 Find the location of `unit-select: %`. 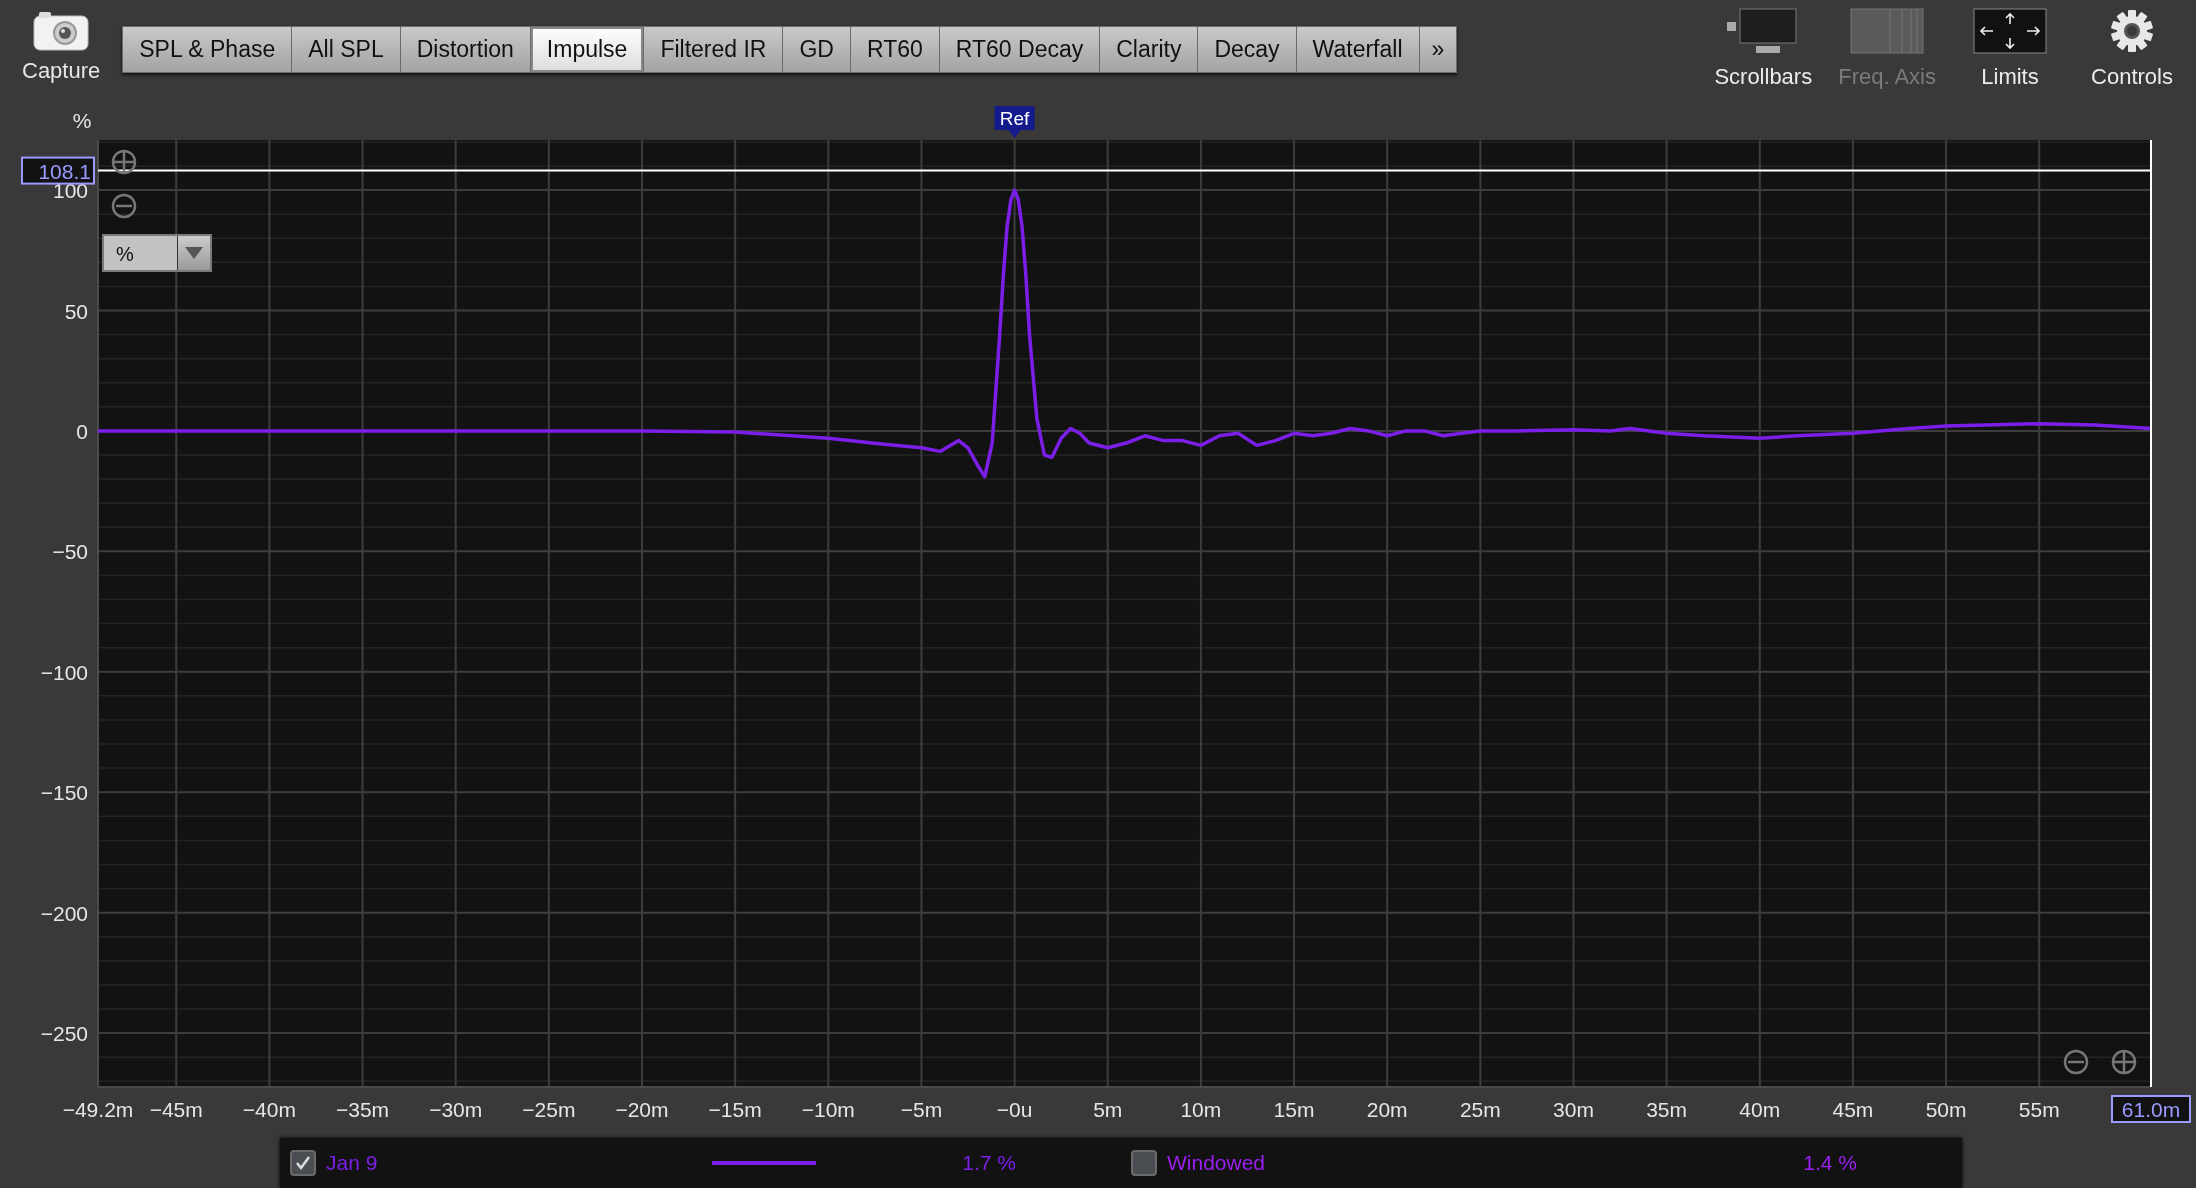

unit-select: % is located at coordinates (157, 253).